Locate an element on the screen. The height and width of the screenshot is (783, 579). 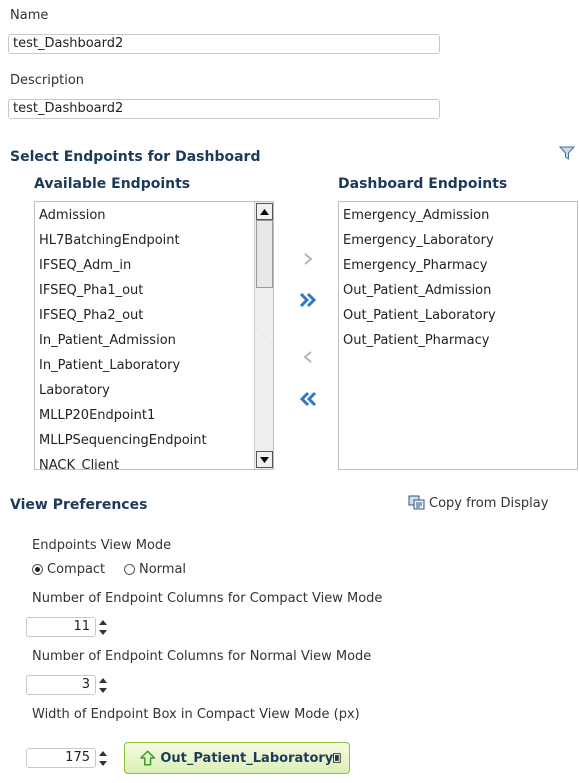
name-field: test_Dashboard2 is located at coordinates (224, 44).